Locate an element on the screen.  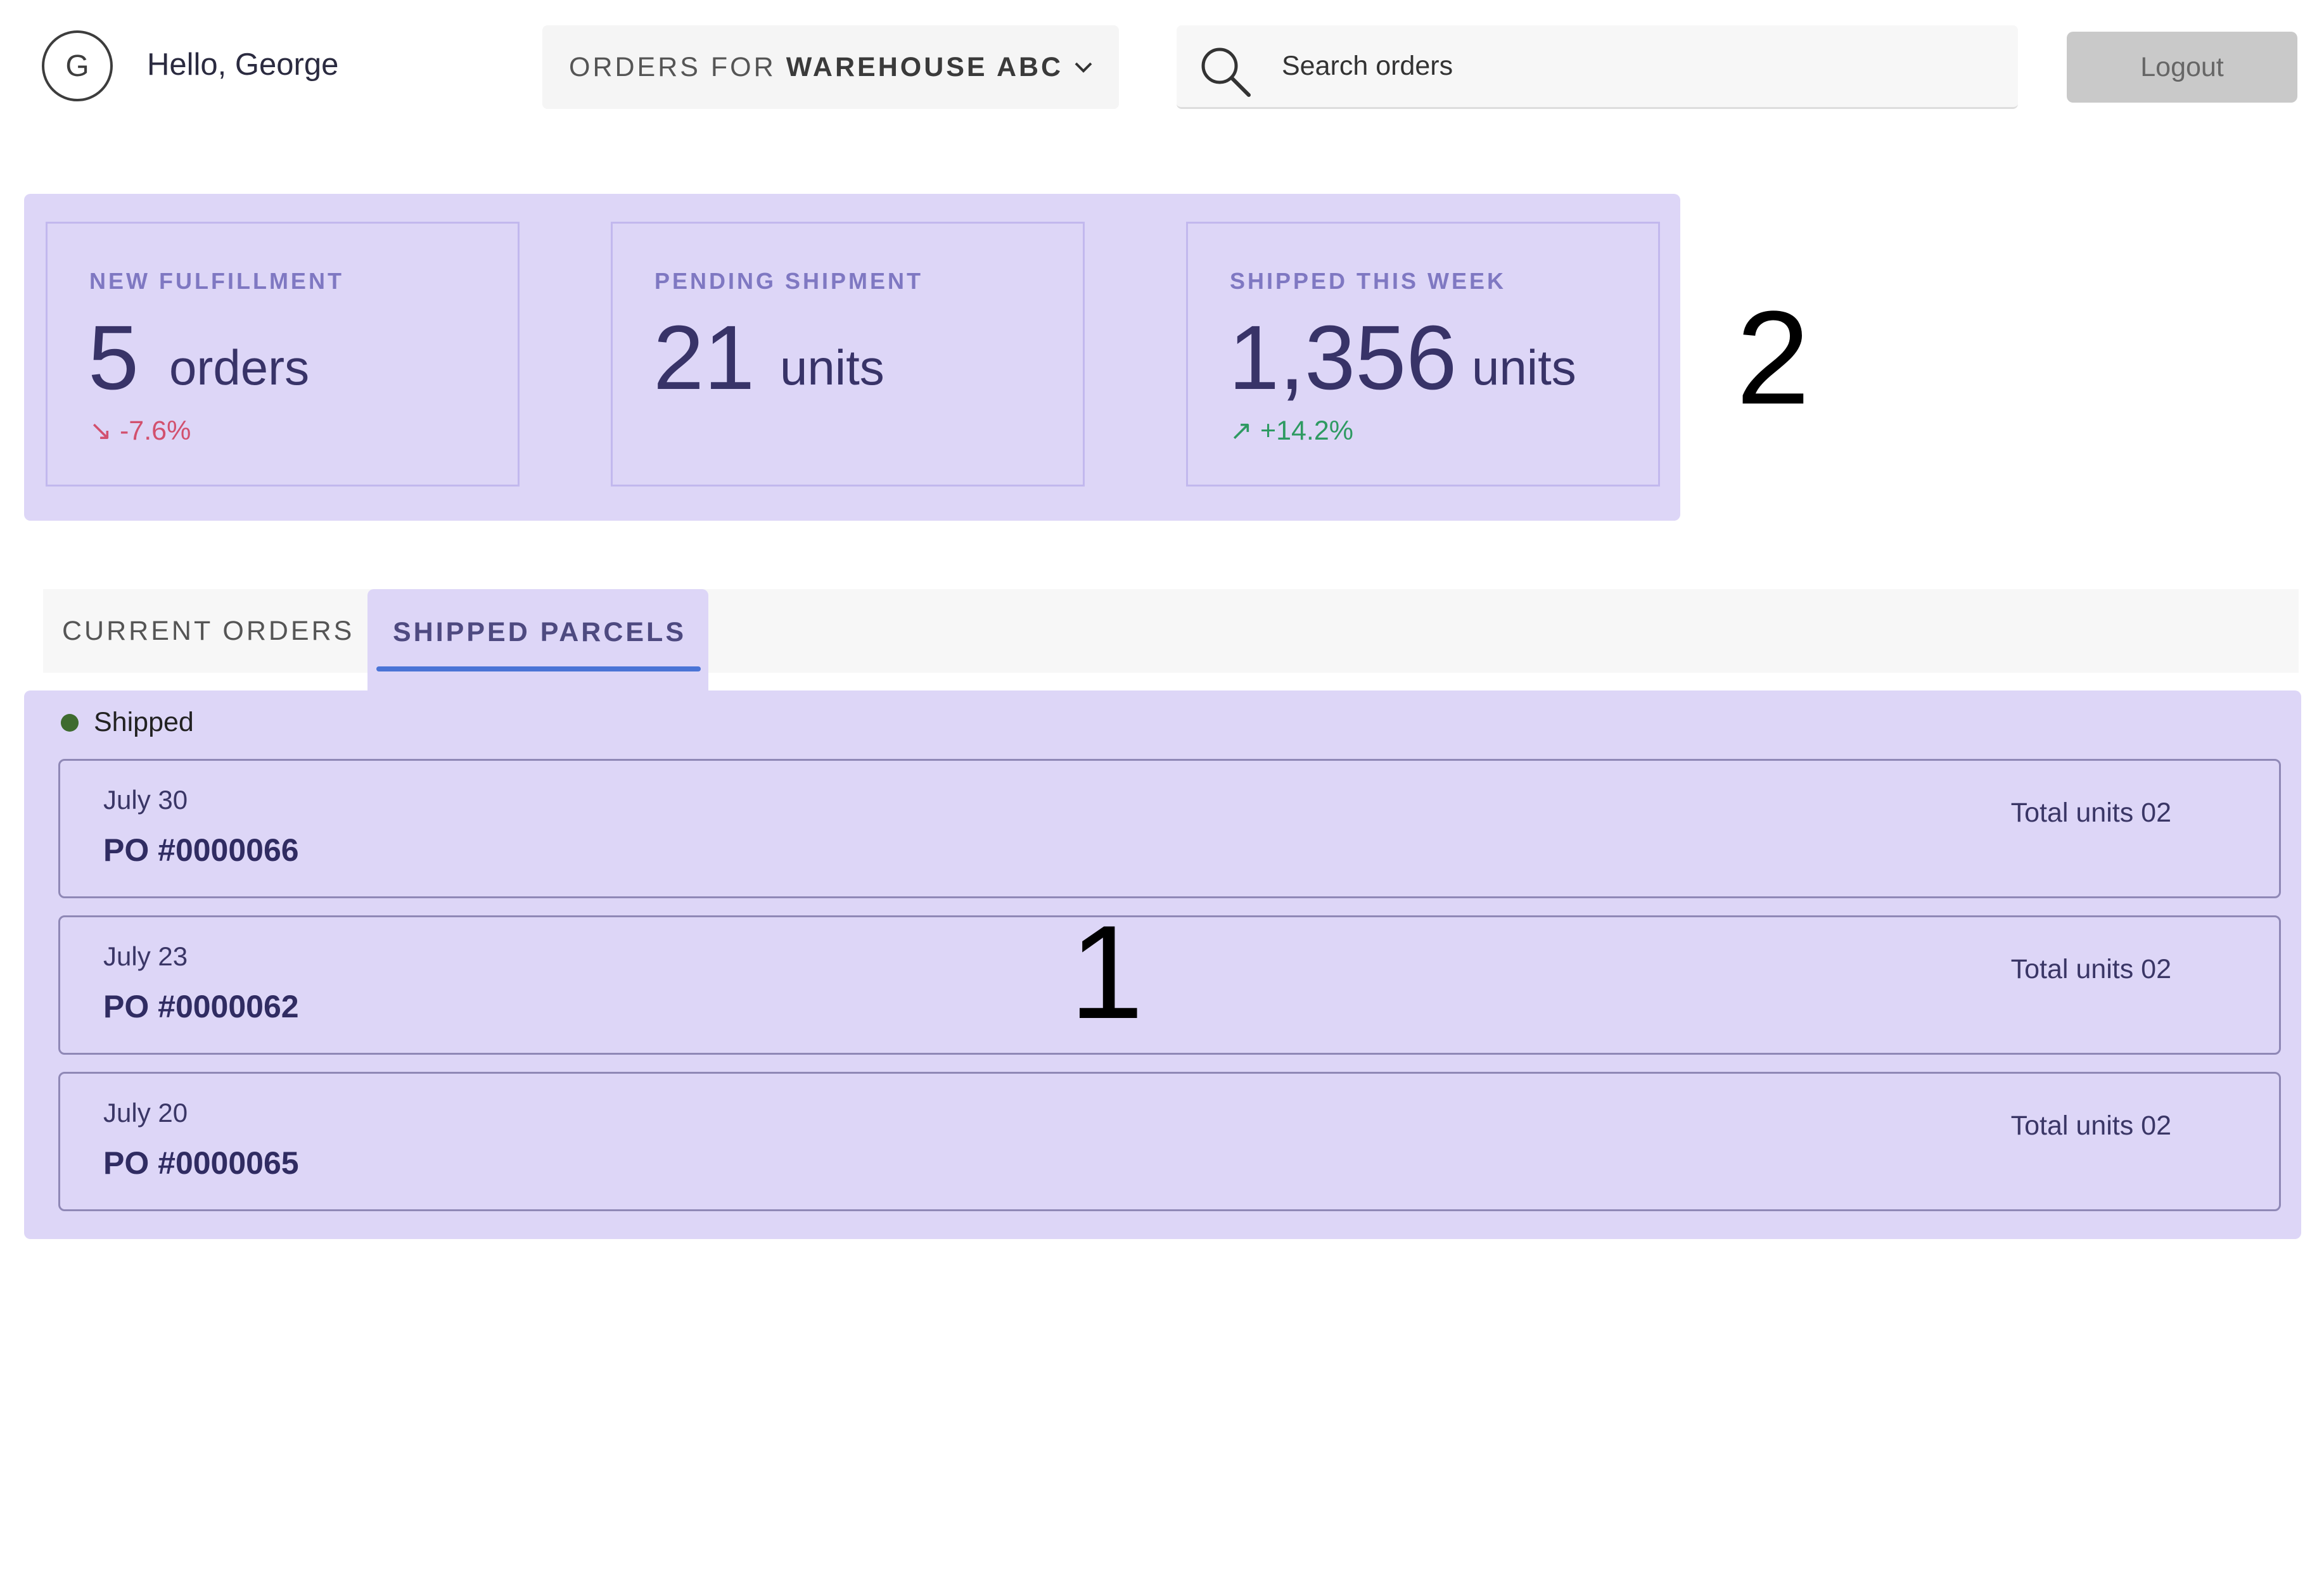
arrow-down-right-icon: ↘ is located at coordinates (101, 431).